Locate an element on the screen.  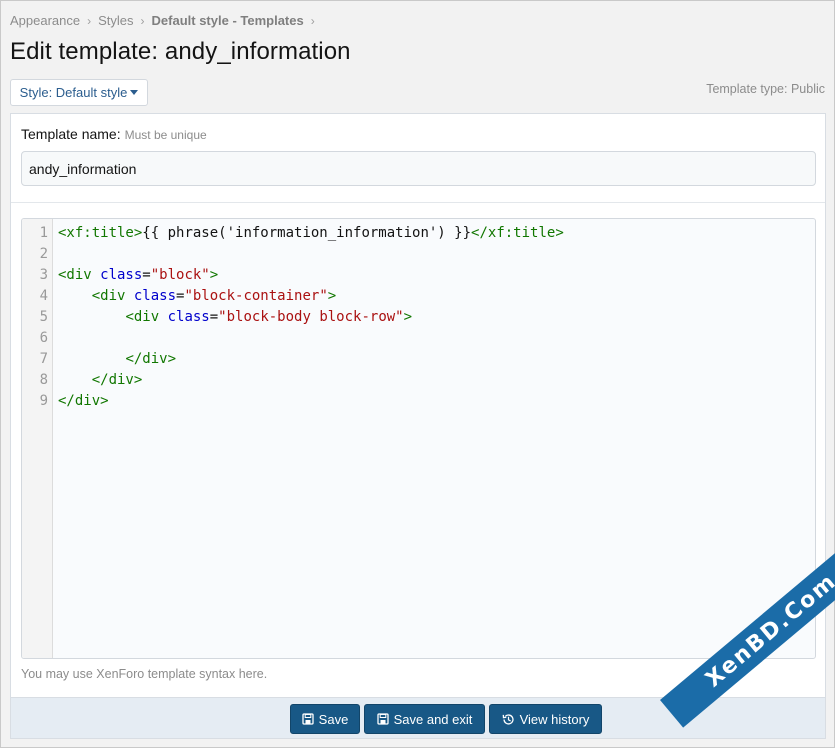
style-selector-label: Style: Default style is located at coordinates (73, 92).